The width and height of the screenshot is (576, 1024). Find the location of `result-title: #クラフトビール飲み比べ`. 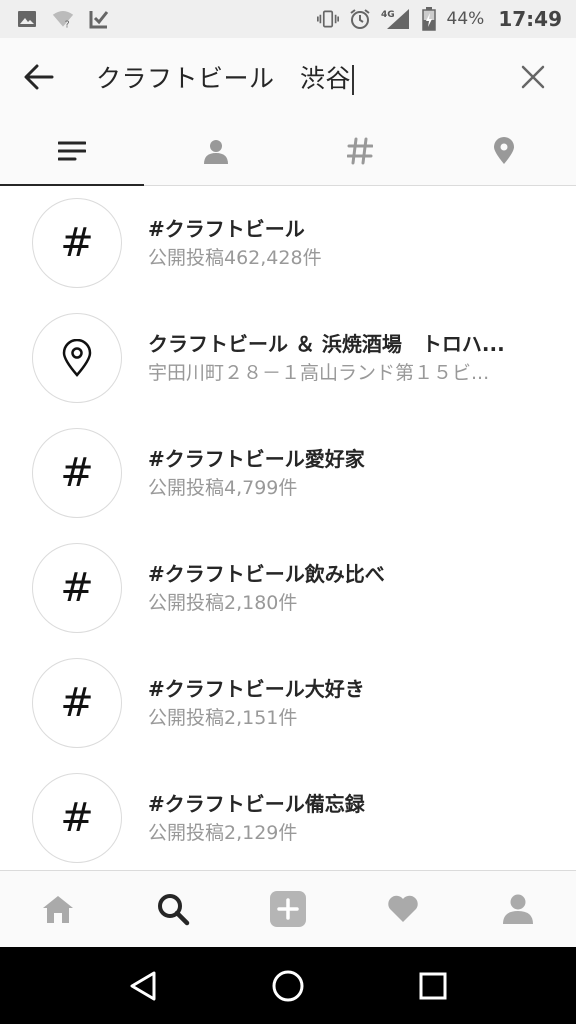

result-title: #クラフトビール飲み比べ is located at coordinates (266, 573).